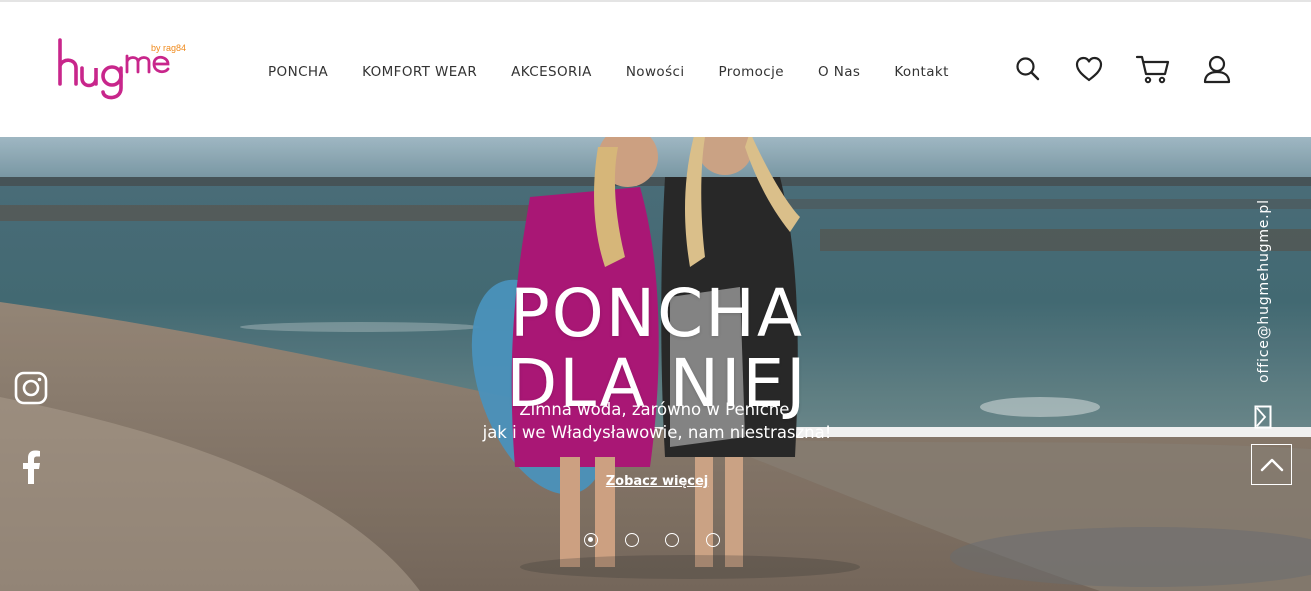 The width and height of the screenshot is (1311, 591). Describe the element at coordinates (921, 72) in the screenshot. I see `nav-item-kontakt: Kontakt` at that location.